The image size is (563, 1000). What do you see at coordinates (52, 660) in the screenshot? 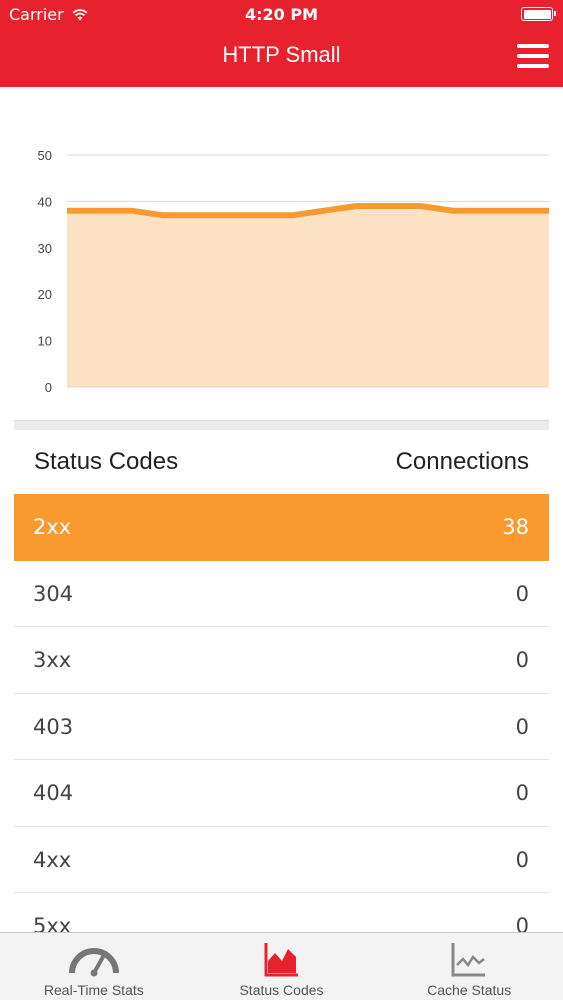
I see `status-code: 3xx` at bounding box center [52, 660].